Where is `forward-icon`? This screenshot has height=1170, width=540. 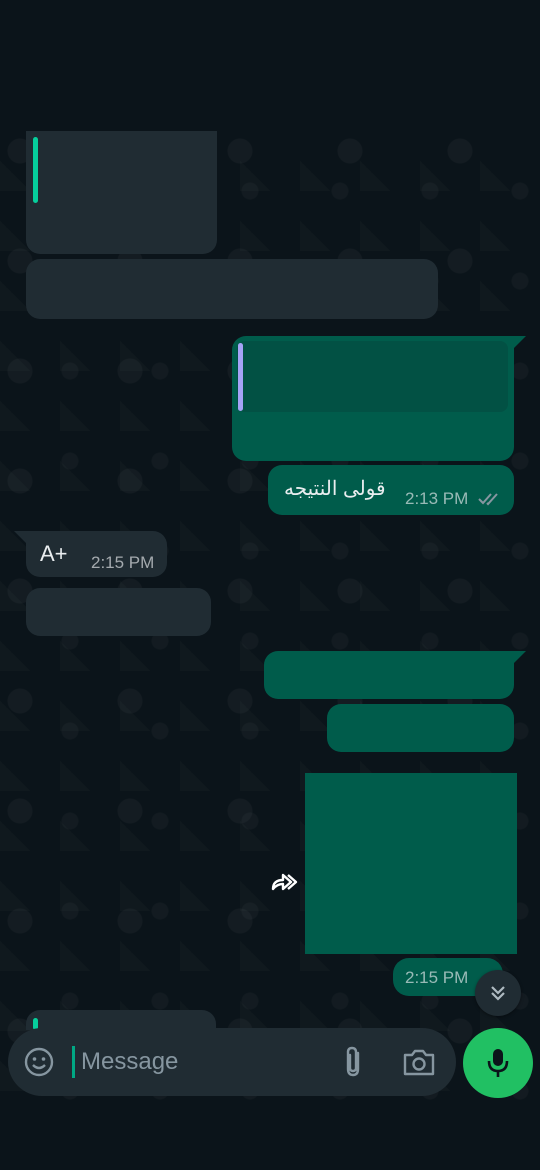
forward-icon is located at coordinates (284, 882).